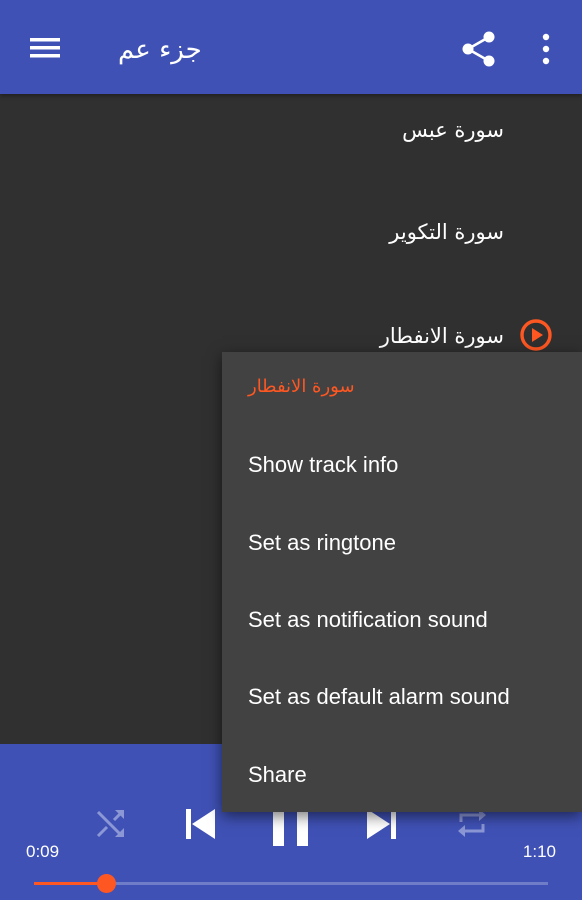 The height and width of the screenshot is (900, 582). Describe the element at coordinates (402, 697) in the screenshot. I see `menu-item-set-alarm: Set as default alarm sound` at that location.